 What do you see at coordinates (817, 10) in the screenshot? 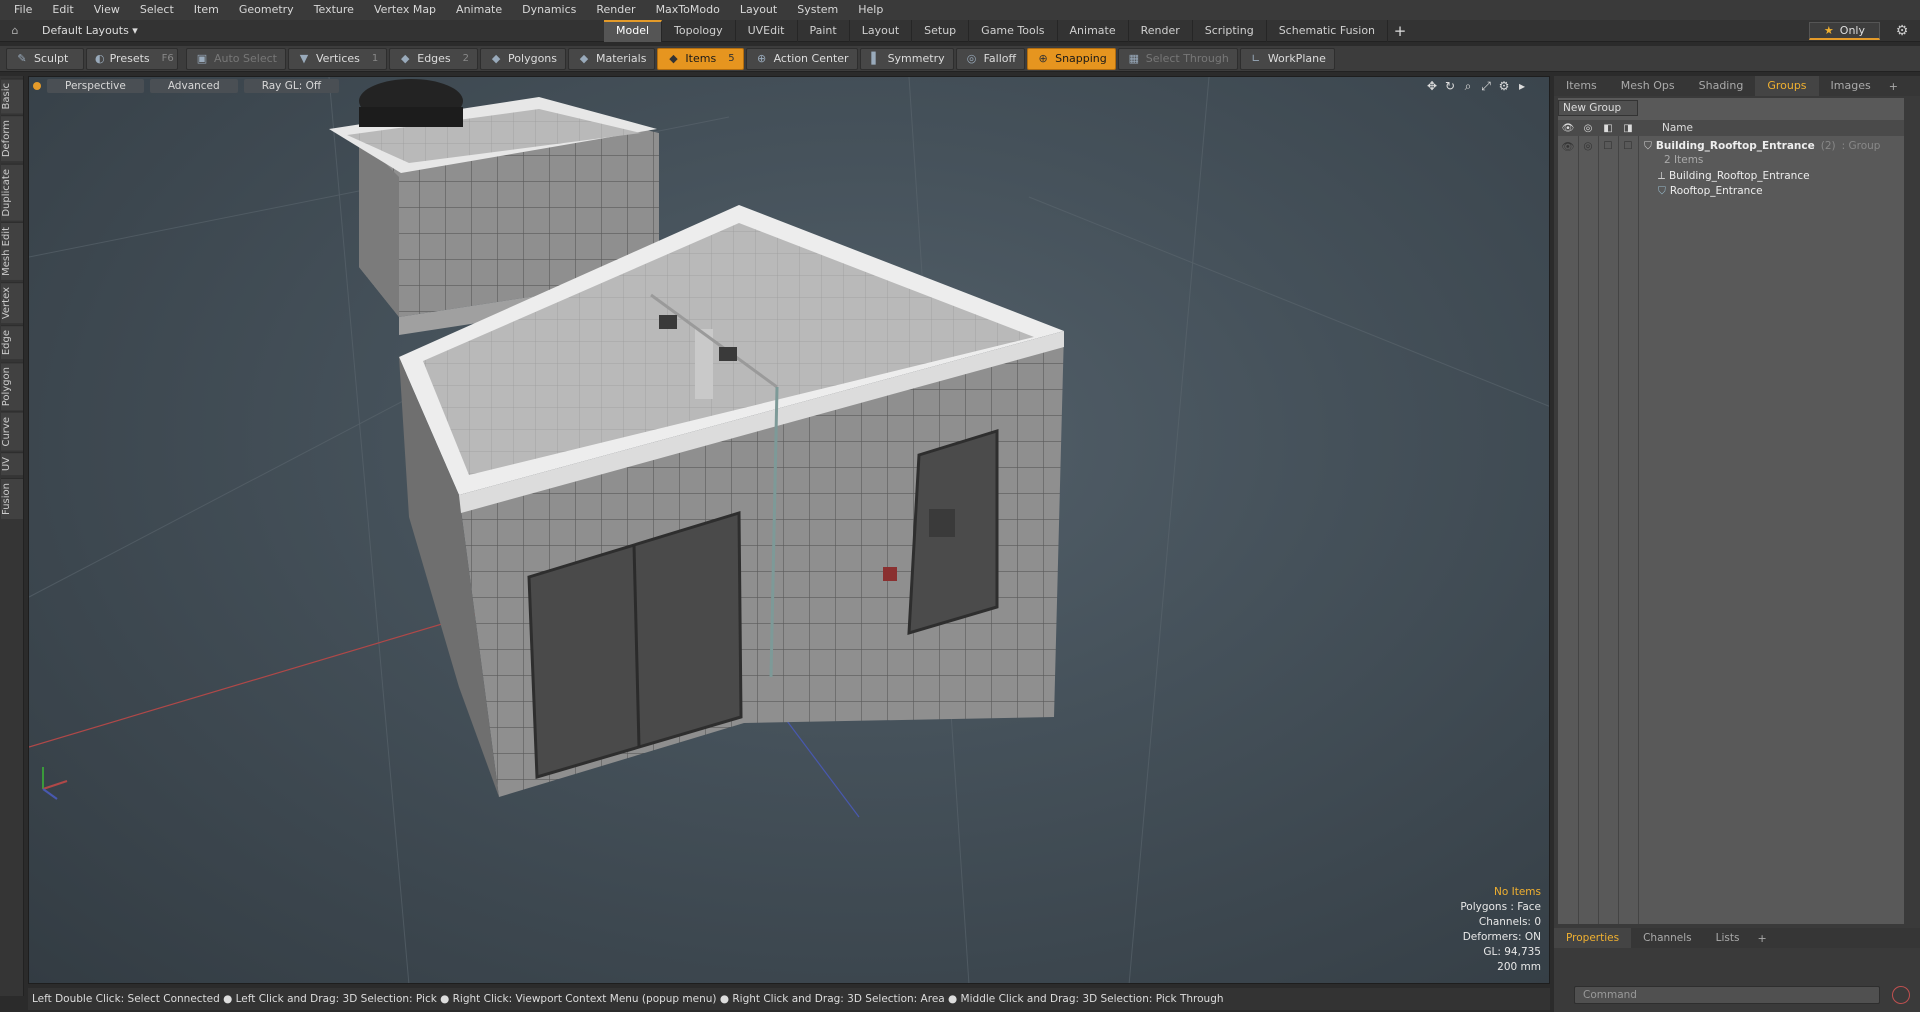
I see `menu-system: System` at bounding box center [817, 10].